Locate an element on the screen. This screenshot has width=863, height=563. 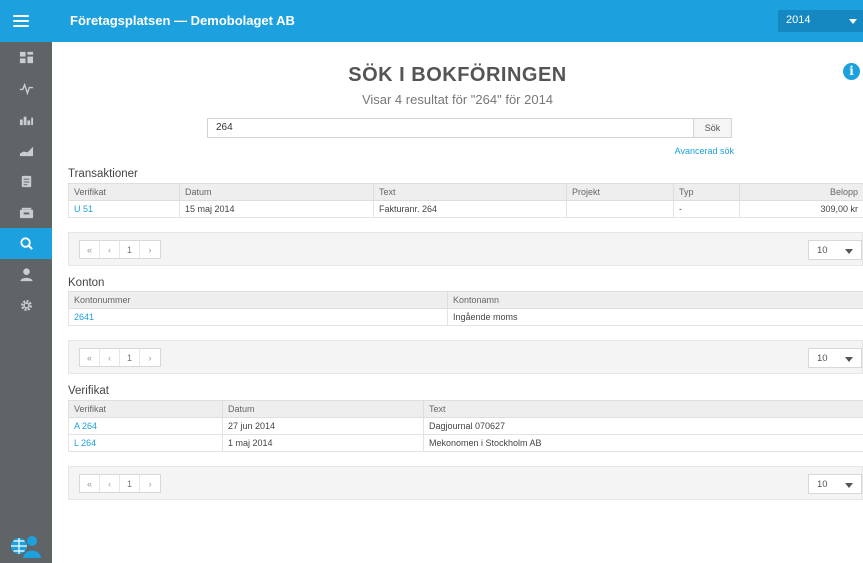
hamburger-menu-button is located at coordinates (21, 21).